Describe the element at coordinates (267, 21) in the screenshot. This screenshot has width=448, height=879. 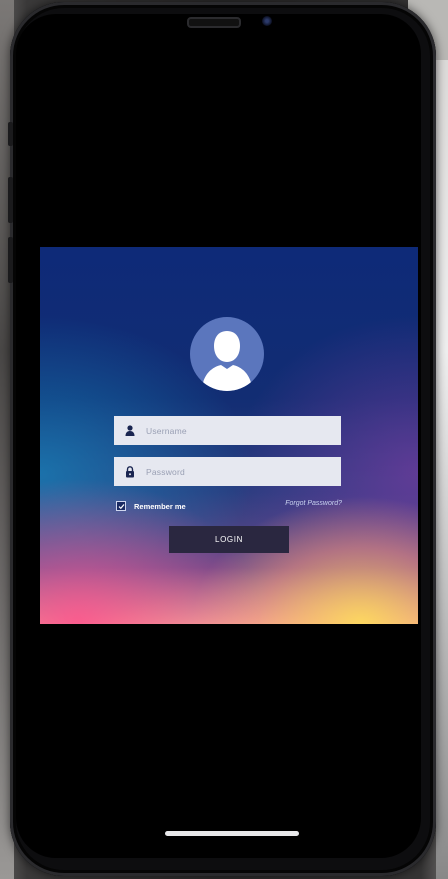
I see `front-camera` at that location.